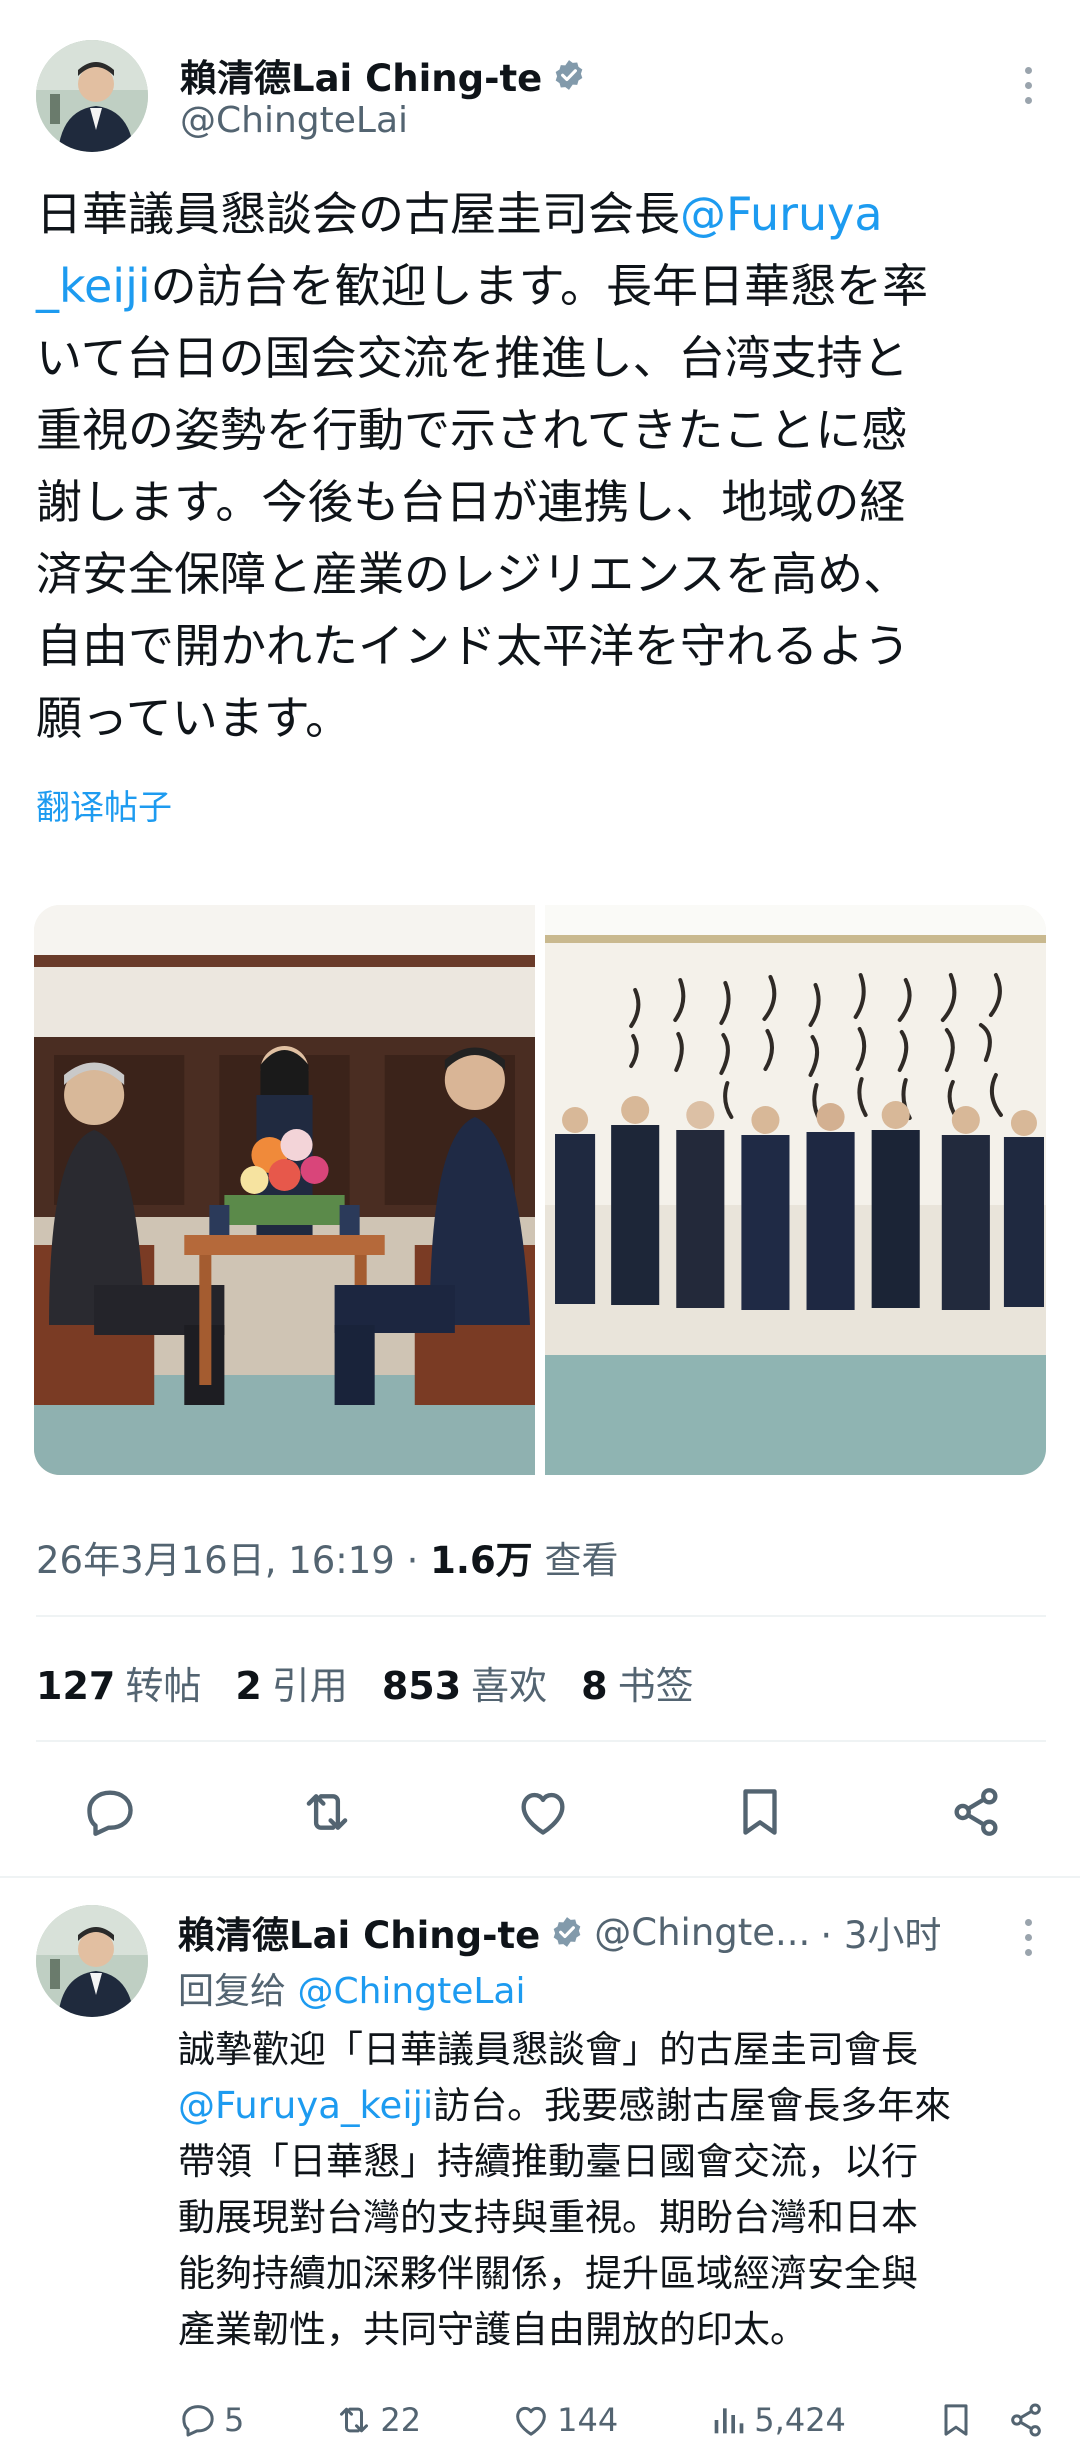 The height and width of the screenshot is (2461, 1080). I want to click on reply-actions: 5 22 144 5,424, so click(612, 2420).